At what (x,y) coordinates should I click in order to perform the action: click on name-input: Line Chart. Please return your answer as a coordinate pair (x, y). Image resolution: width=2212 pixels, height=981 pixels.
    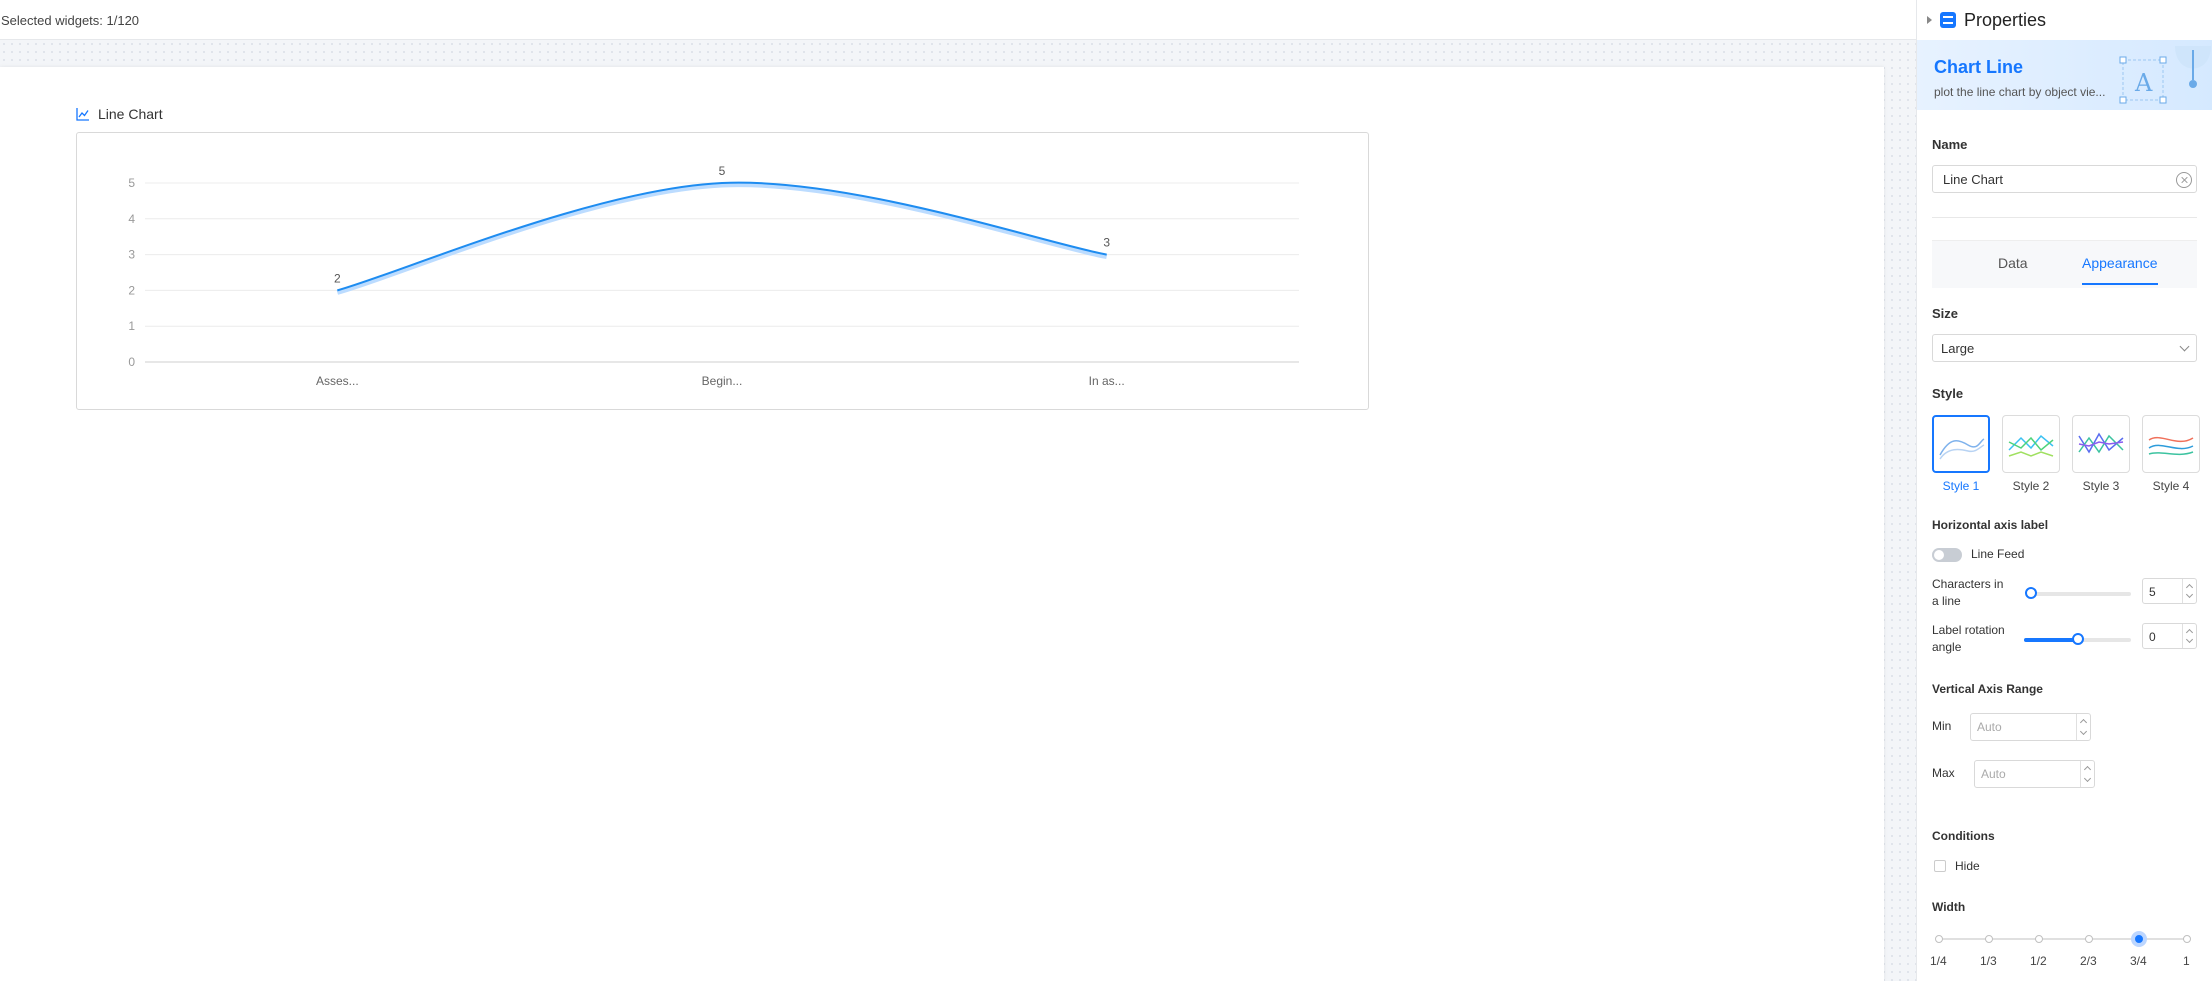
    Looking at the image, I should click on (2064, 179).